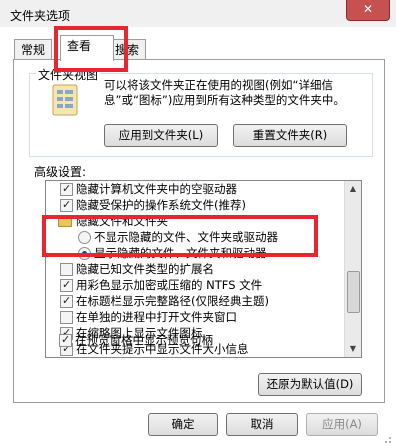 This screenshot has height=448, width=396. I want to click on vertical-scrollbar: ▲ ▼, so click(352, 269).